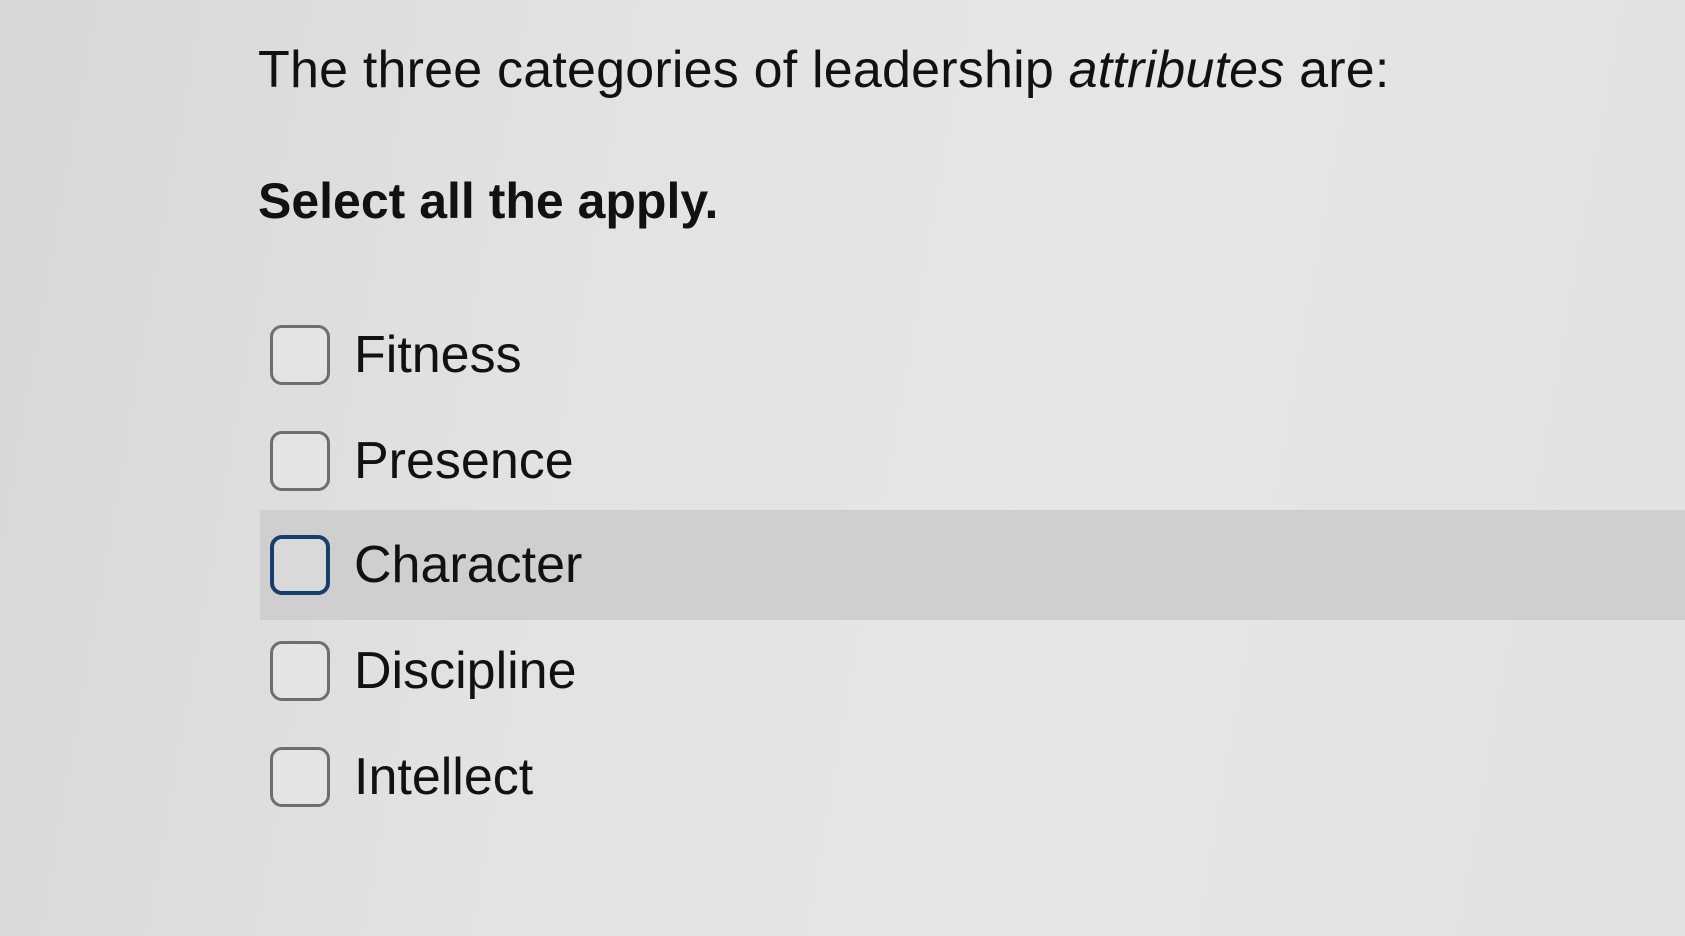 This screenshot has height=936, width=1685. What do you see at coordinates (464, 461) in the screenshot?
I see `option-label: Presence` at bounding box center [464, 461].